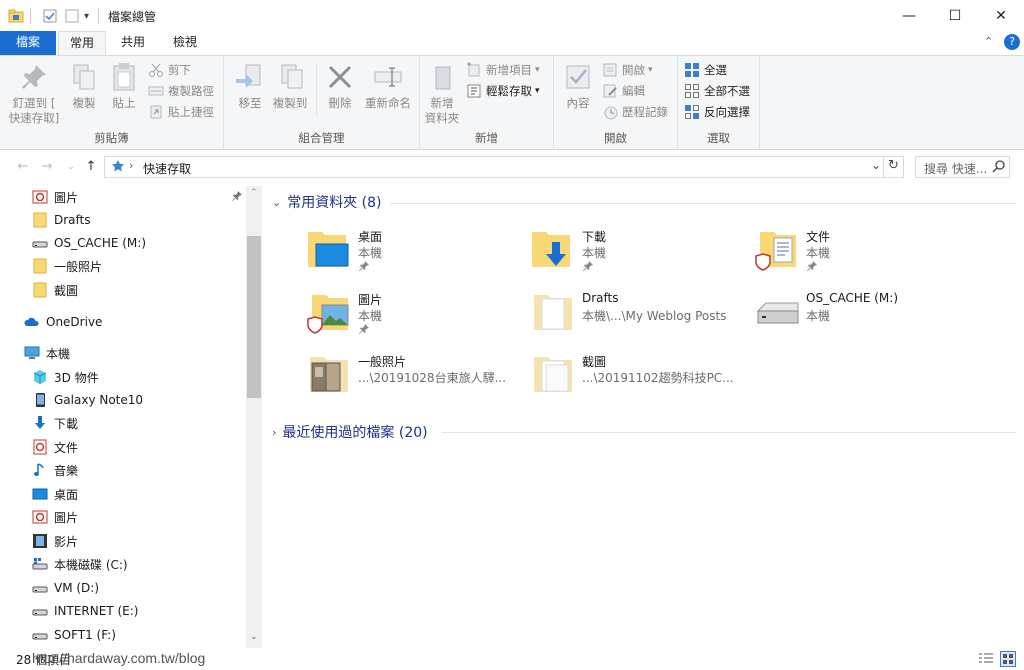  What do you see at coordinates (85, 611) in the screenshot?
I see `nav-item-internet-e: INTERNET (E:)` at bounding box center [85, 611].